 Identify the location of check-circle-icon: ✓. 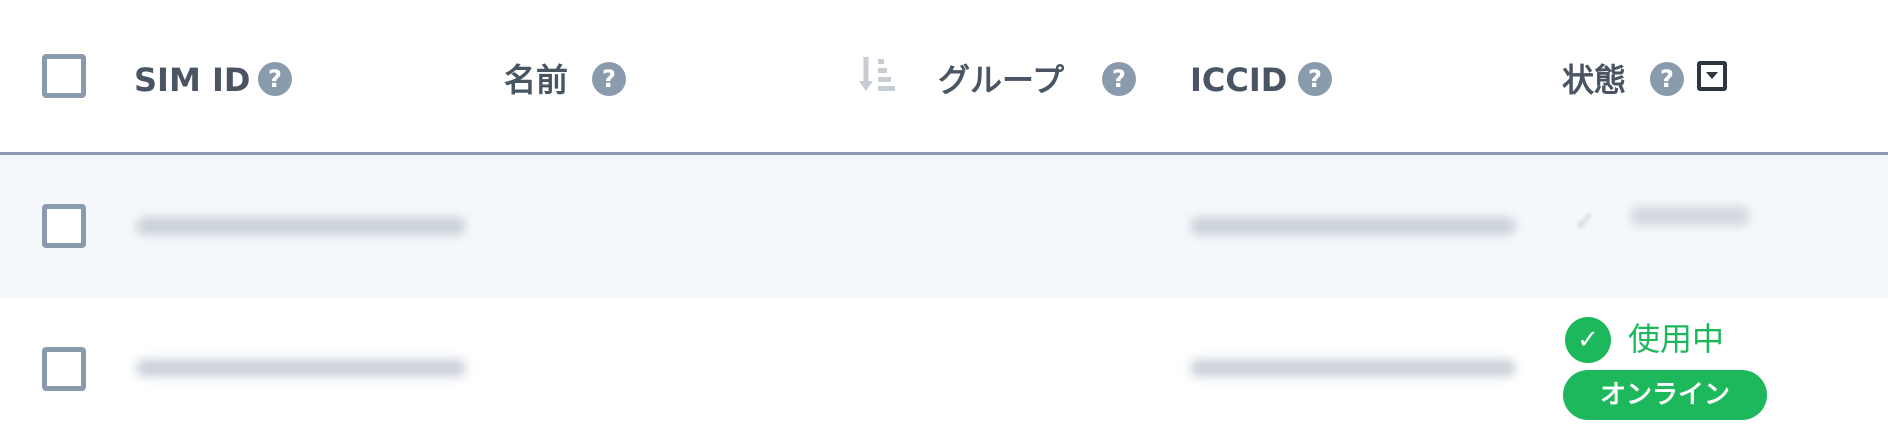
(1588, 340).